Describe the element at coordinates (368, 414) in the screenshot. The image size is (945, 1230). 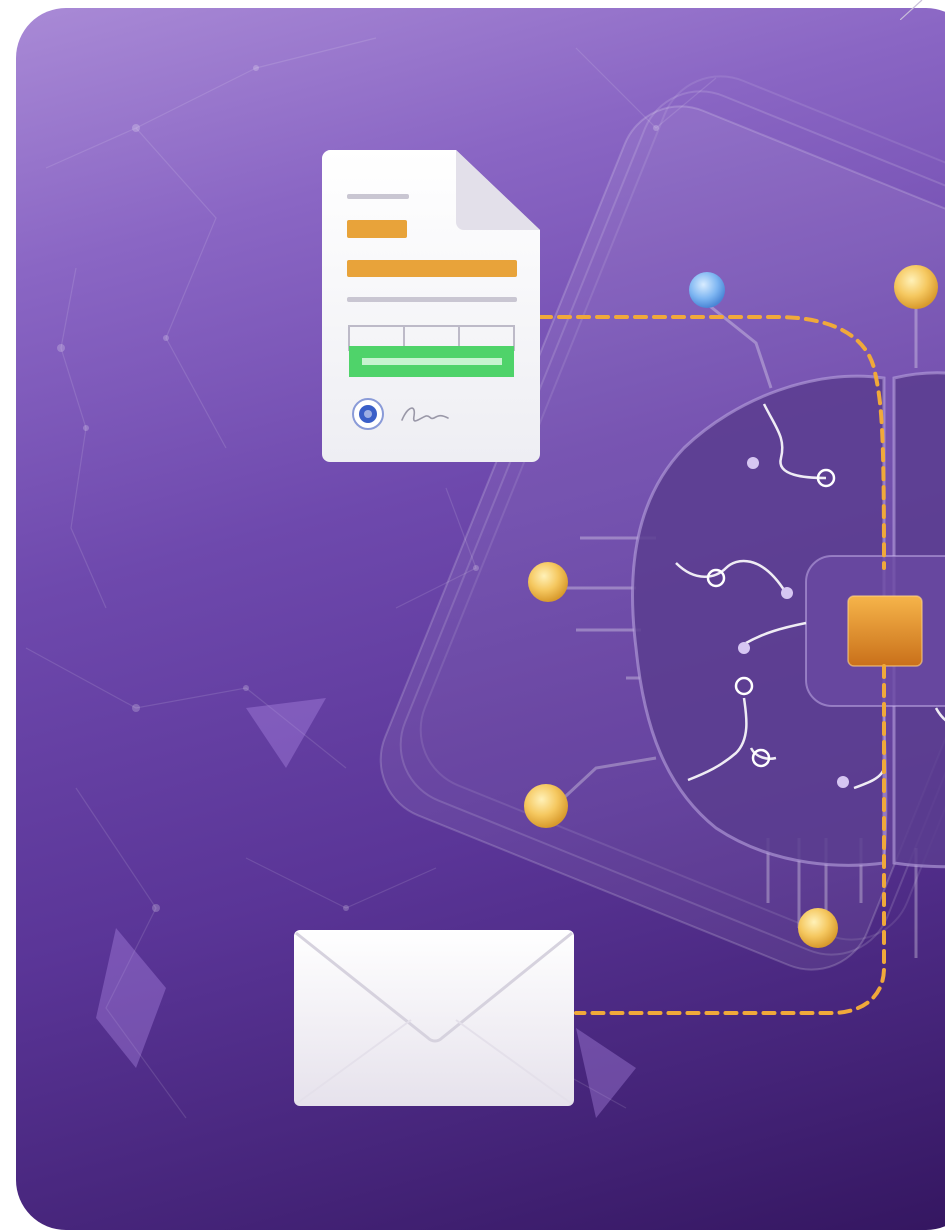
I see `radio-selected-icon` at that location.